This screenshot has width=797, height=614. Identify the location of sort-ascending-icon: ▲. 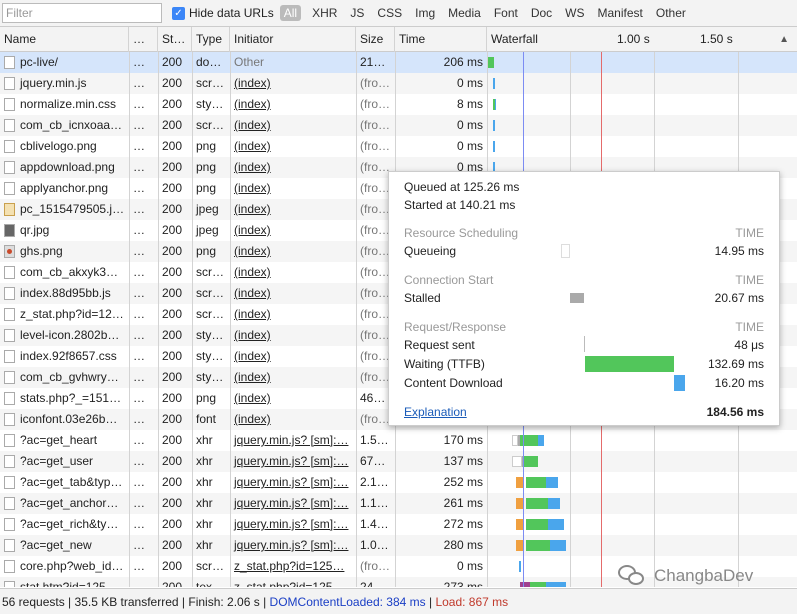
(784, 39).